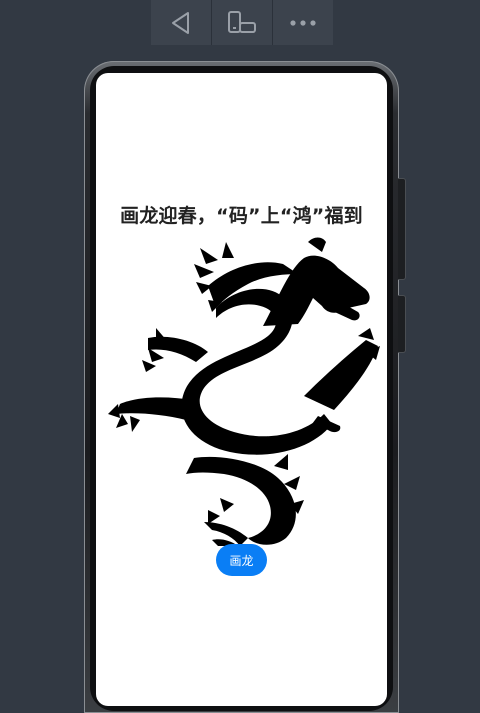 This screenshot has width=480, height=713. Describe the element at coordinates (402, 324) in the screenshot. I see `phone-power-button` at that location.